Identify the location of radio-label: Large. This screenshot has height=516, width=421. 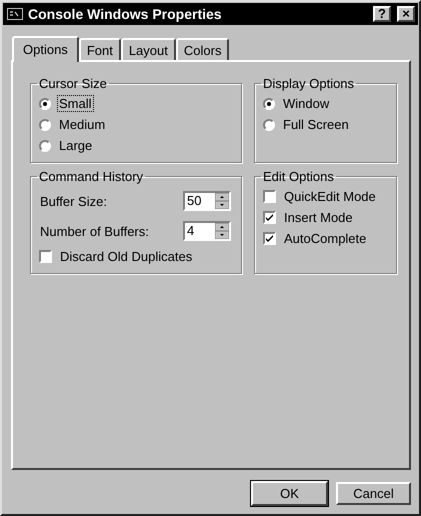
(76, 145).